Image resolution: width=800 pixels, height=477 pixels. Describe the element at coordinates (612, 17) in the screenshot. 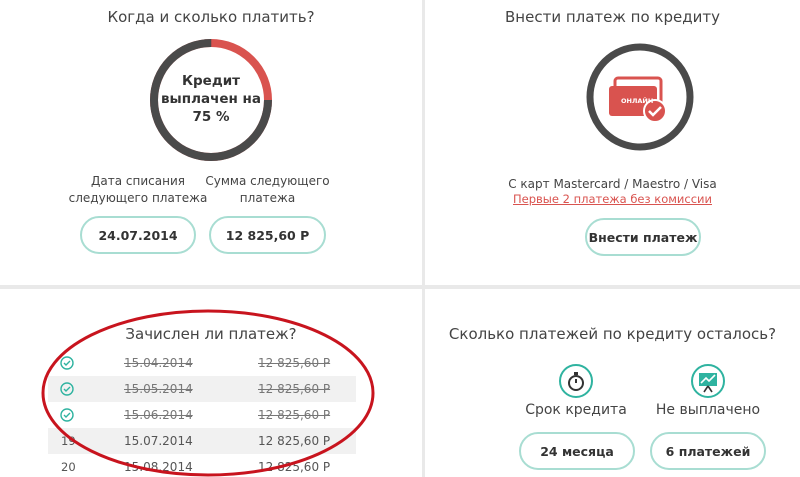

I see `panel-title: Внести платеж по кредиту` at that location.